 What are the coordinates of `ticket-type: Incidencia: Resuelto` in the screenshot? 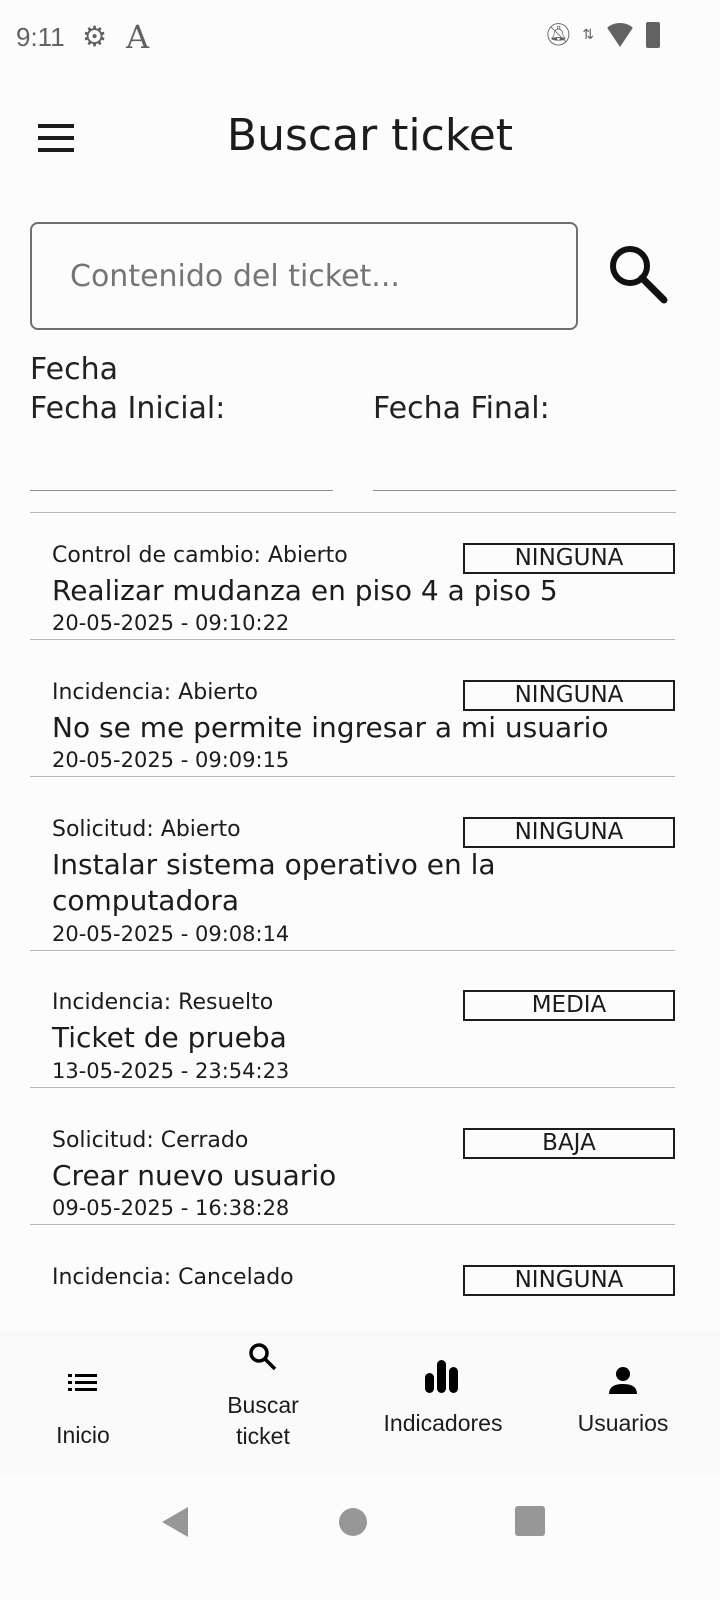 It's located at (163, 1002).